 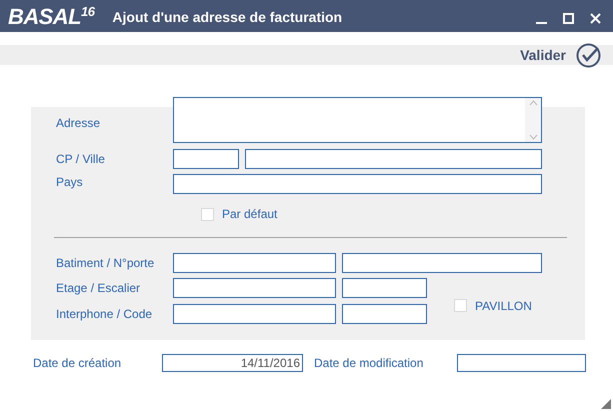 What do you see at coordinates (206, 159) in the screenshot?
I see `postcode-field` at bounding box center [206, 159].